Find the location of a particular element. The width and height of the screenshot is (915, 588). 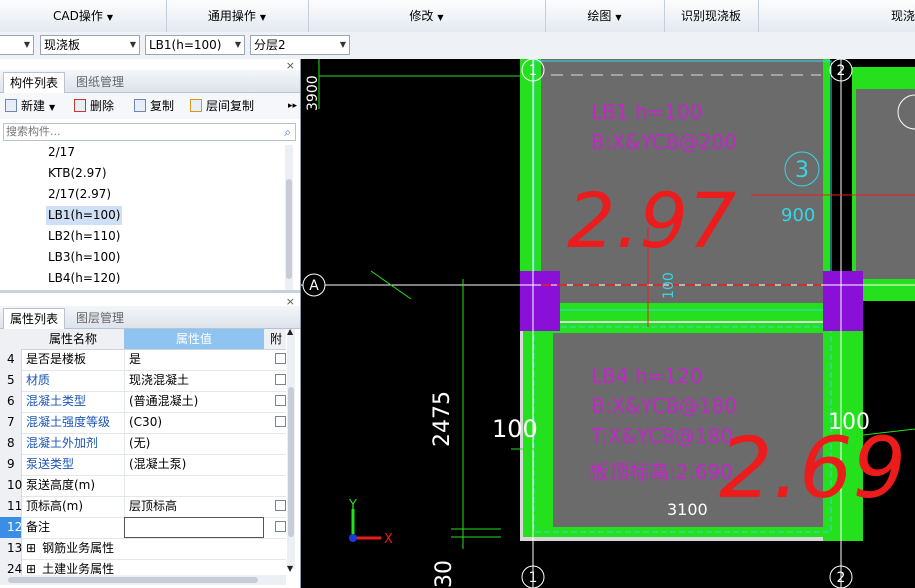

list-item: LB3(h=100) is located at coordinates (84, 257).